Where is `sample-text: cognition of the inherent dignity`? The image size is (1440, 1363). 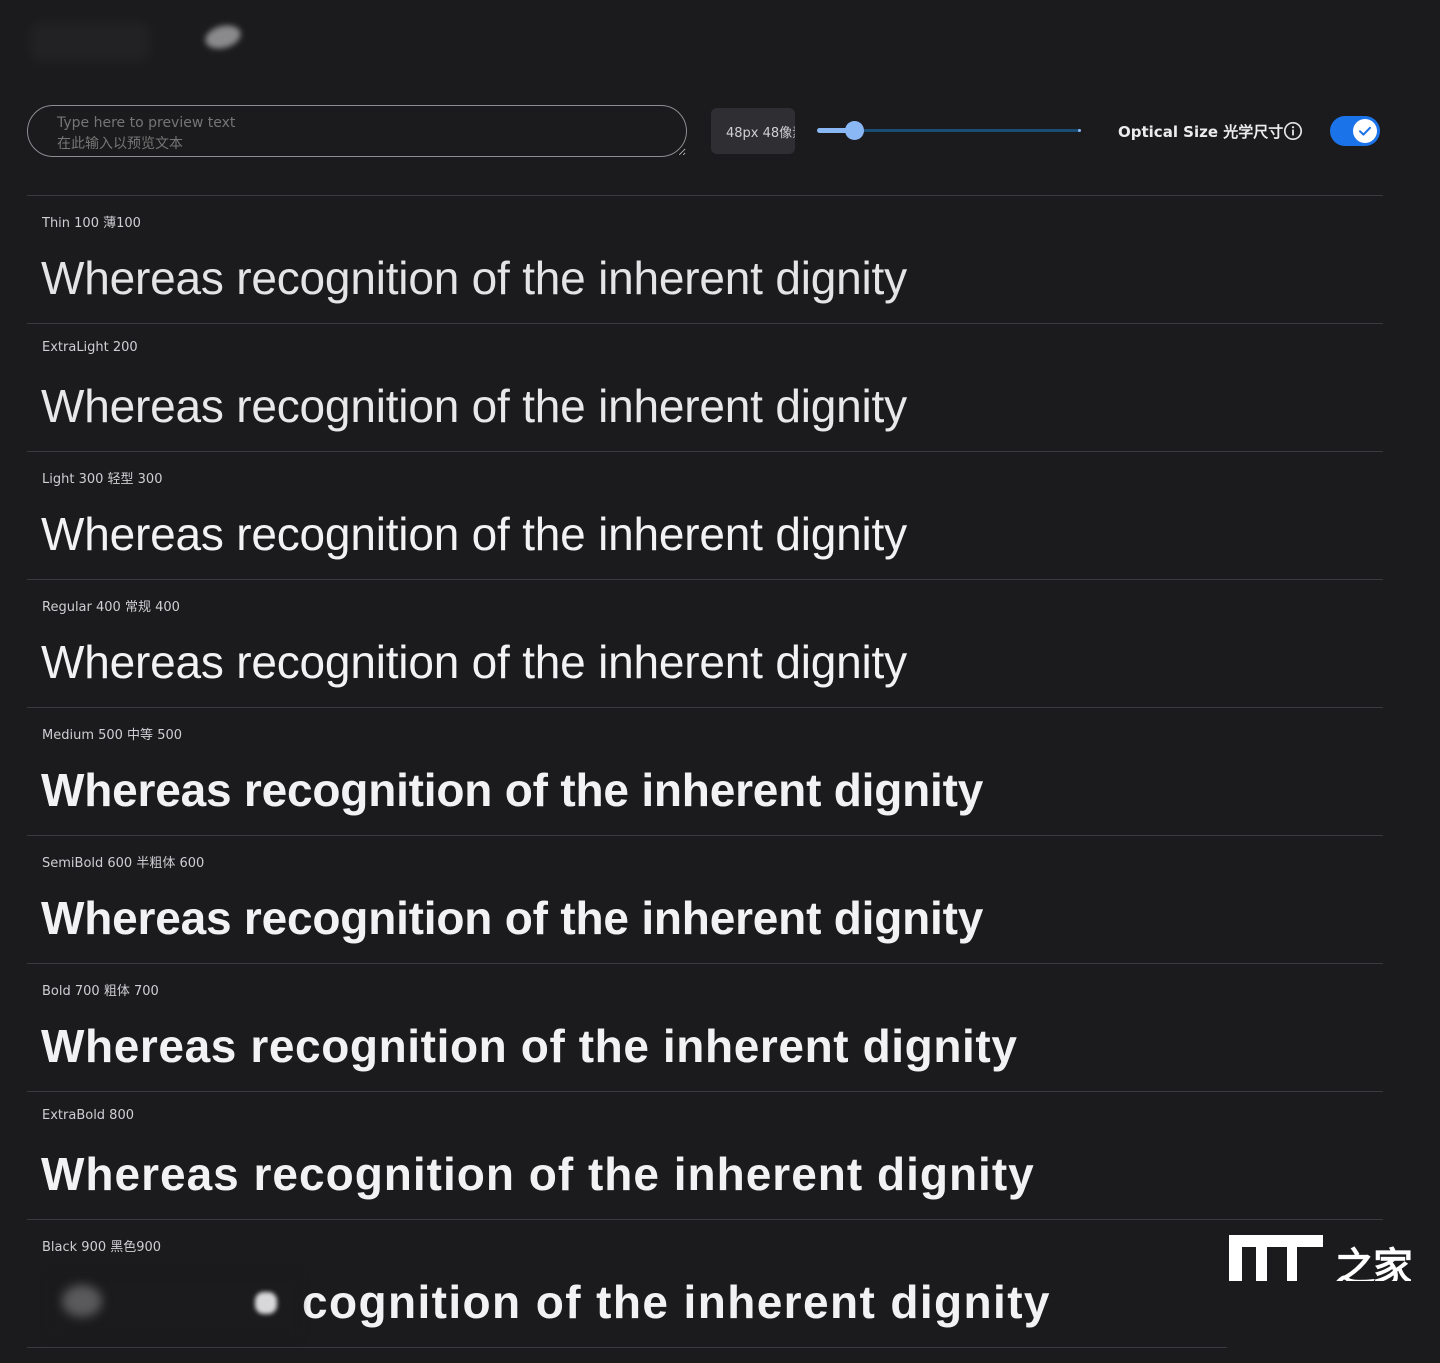 sample-text: cognition of the inherent dignity is located at coordinates (676, 1302).